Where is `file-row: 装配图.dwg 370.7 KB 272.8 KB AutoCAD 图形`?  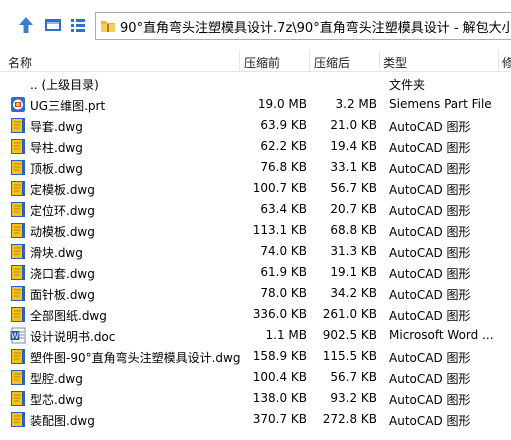 file-row: 装配图.dwg 370.7 KB 272.8 KB AutoCAD 图形 is located at coordinates (255, 419).